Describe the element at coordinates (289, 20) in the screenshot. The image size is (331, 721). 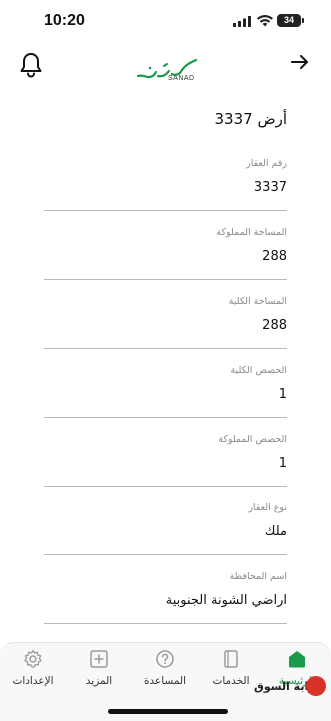
I see `battery-icon: 34` at that location.